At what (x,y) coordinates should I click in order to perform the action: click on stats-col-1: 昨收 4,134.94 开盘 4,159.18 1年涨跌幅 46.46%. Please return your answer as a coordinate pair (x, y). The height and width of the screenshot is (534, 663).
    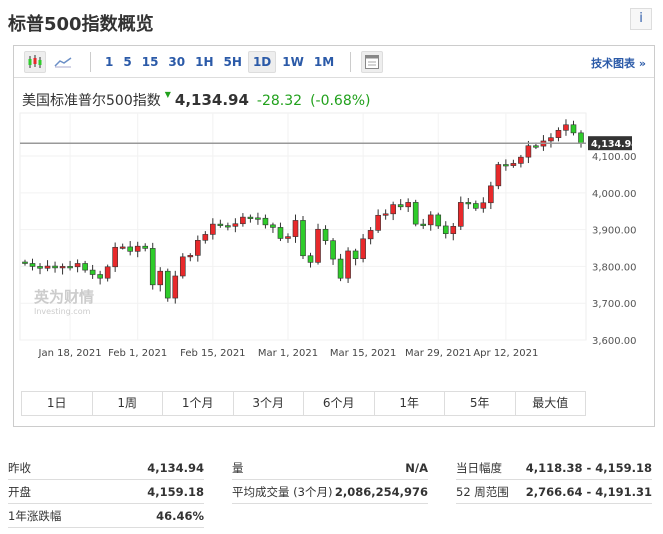
    Looking at the image, I should click on (106, 492).